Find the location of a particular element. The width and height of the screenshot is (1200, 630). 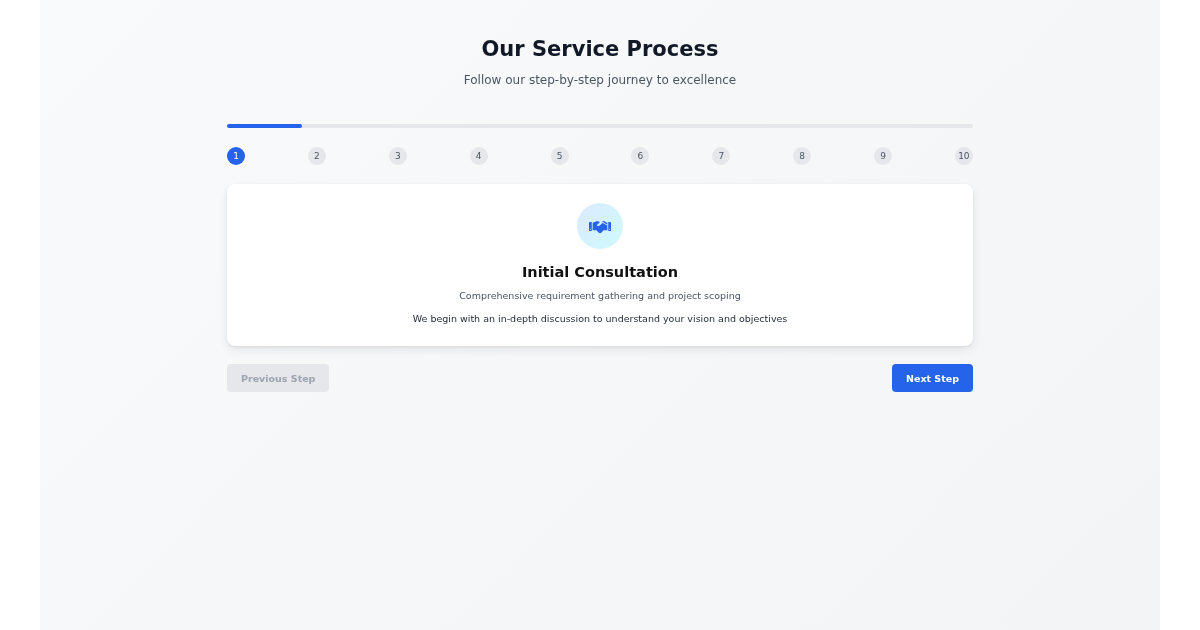

step-indicator: 7 is located at coordinates (721, 156).